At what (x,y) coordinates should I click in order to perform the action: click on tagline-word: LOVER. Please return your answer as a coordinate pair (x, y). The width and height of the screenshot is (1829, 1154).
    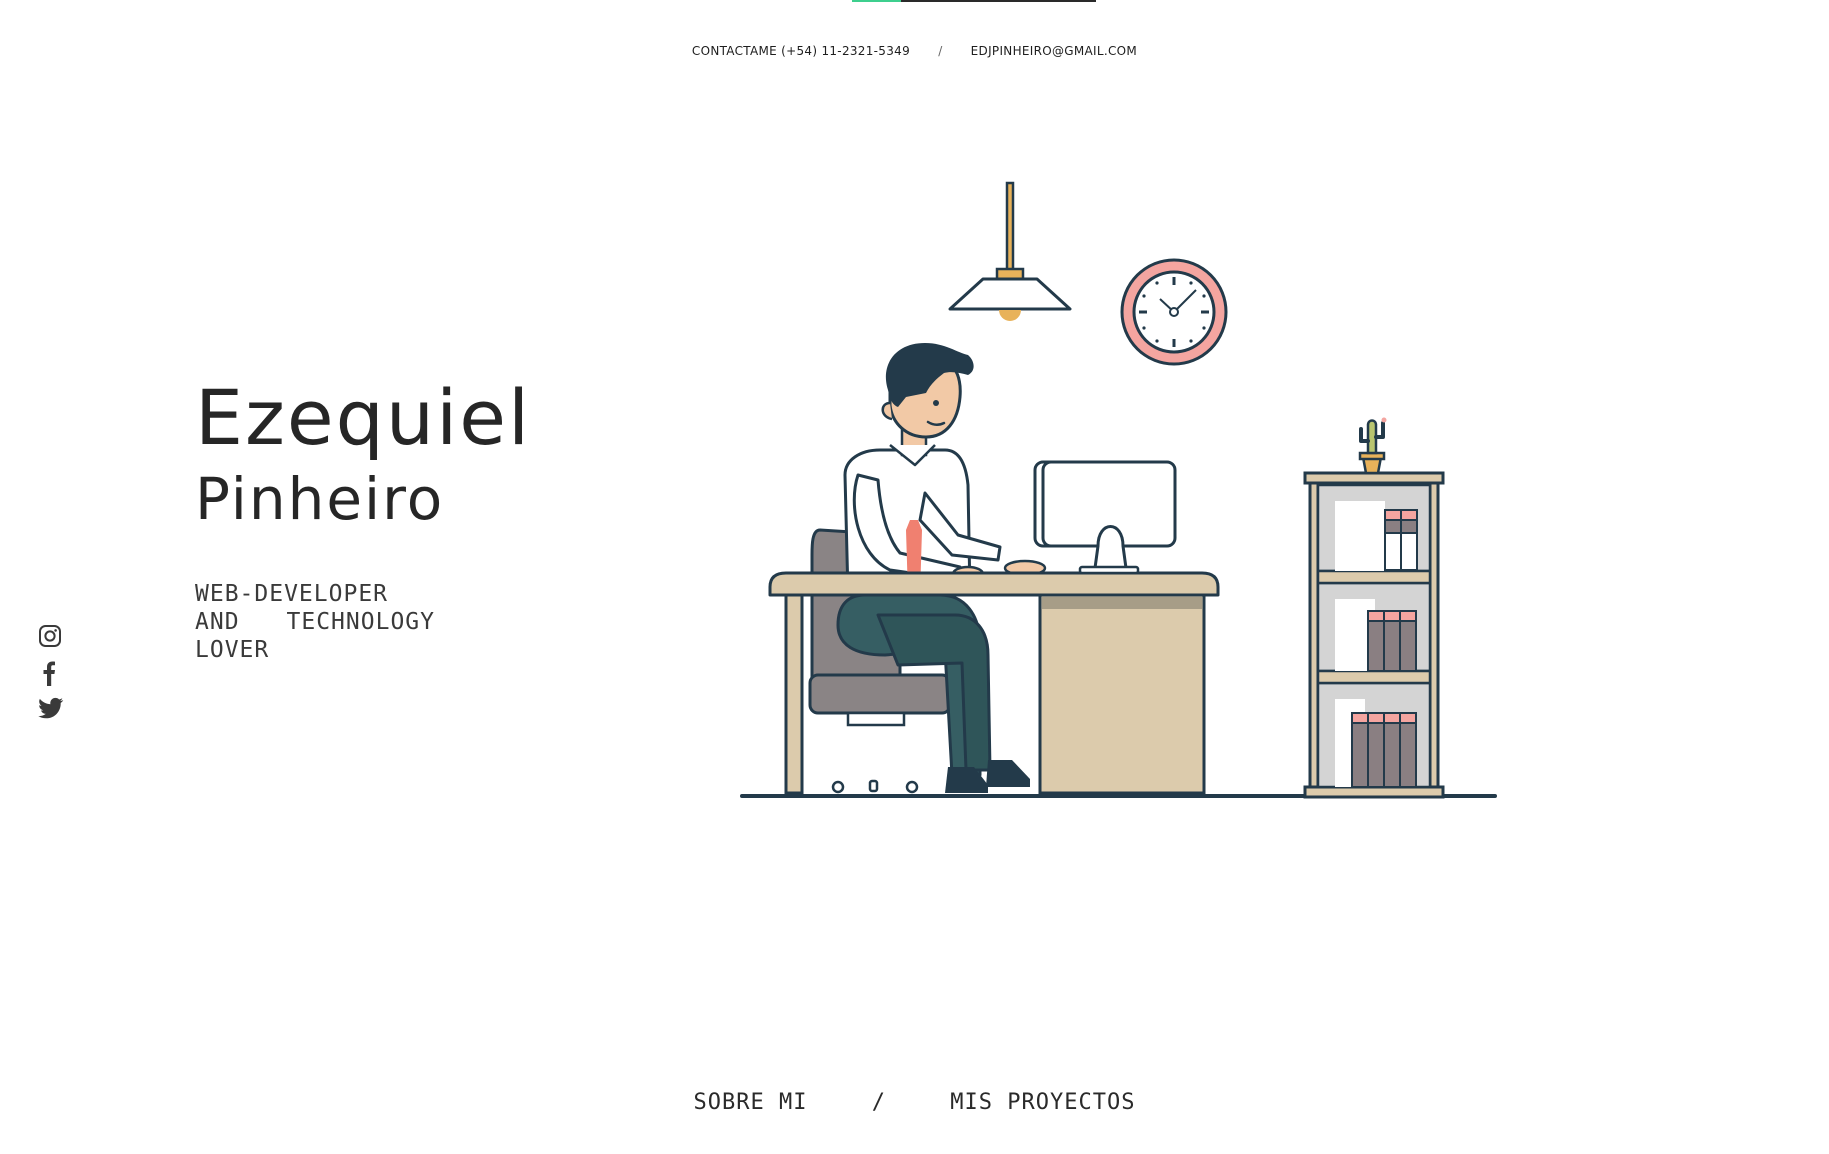
    Looking at the image, I should click on (232, 650).